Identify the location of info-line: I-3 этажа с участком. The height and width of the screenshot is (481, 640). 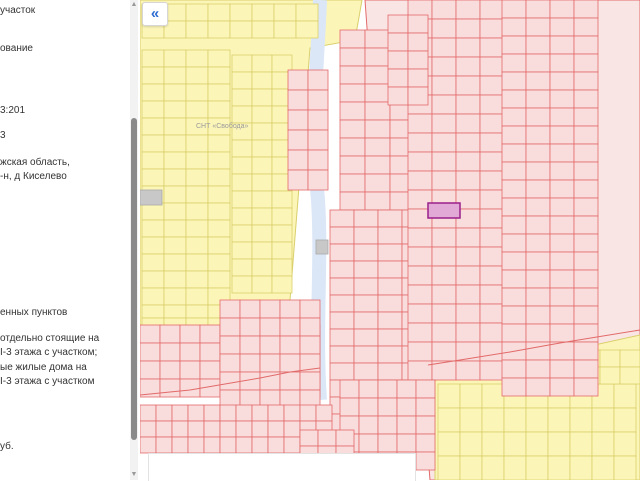
(47, 381).